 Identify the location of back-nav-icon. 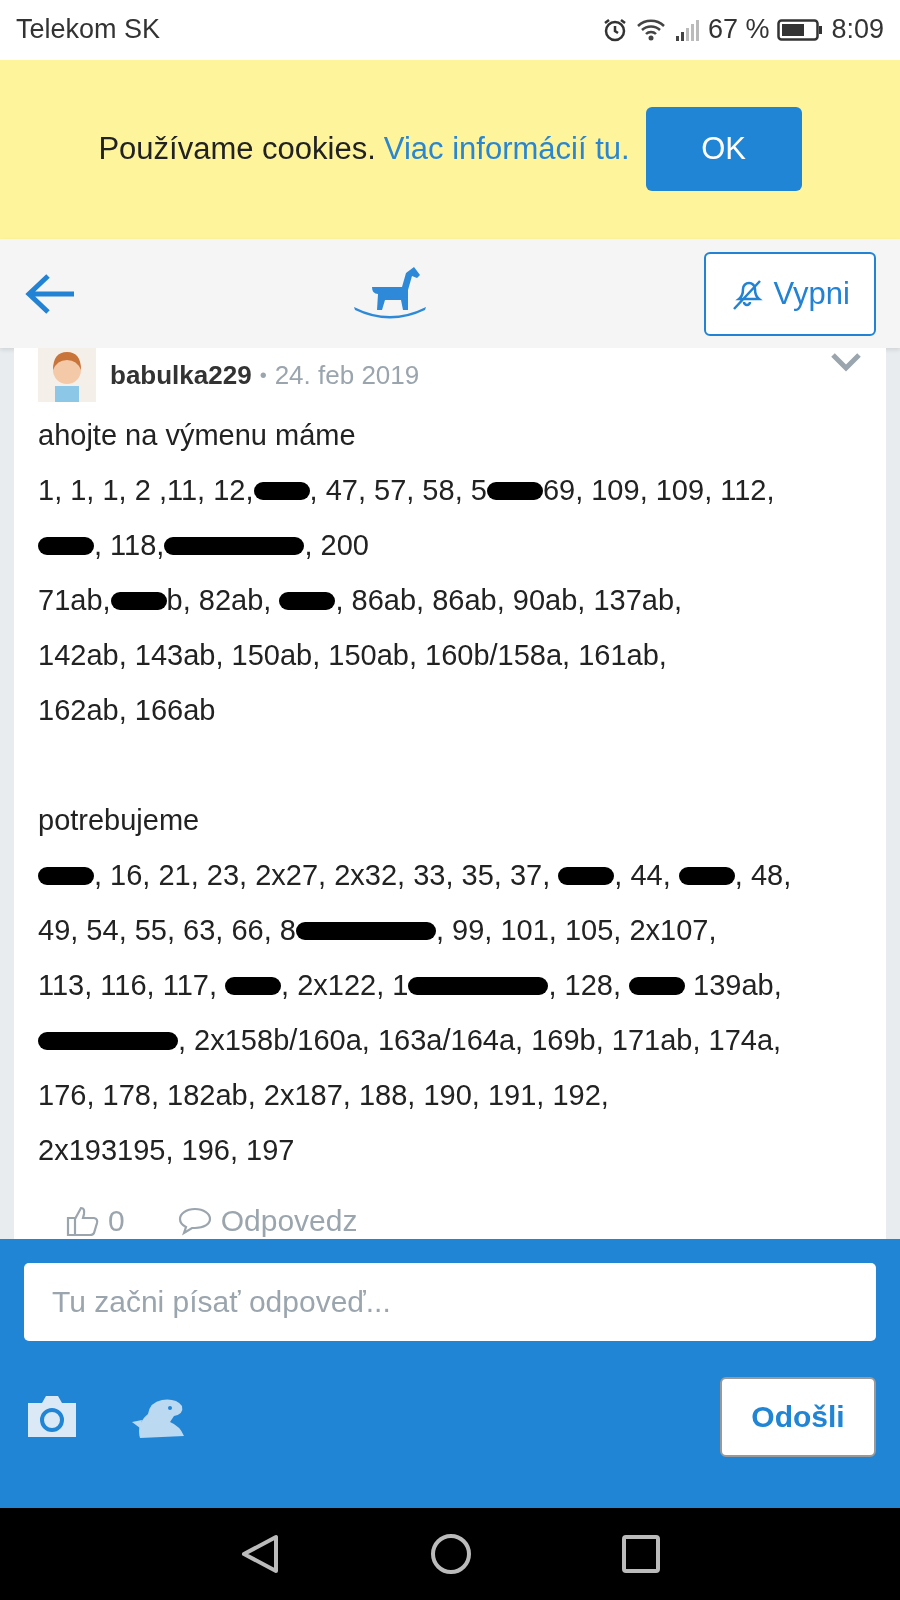
(260, 1554).